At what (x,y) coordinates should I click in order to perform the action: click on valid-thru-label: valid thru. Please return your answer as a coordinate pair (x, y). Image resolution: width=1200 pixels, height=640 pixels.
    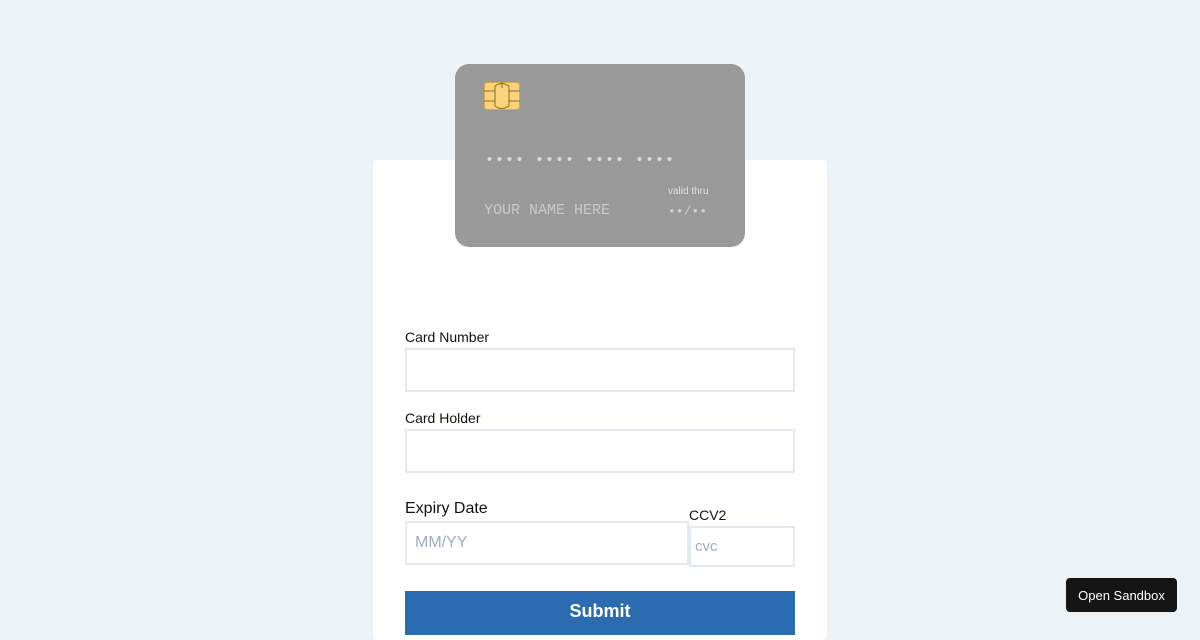
    Looking at the image, I should click on (688, 191).